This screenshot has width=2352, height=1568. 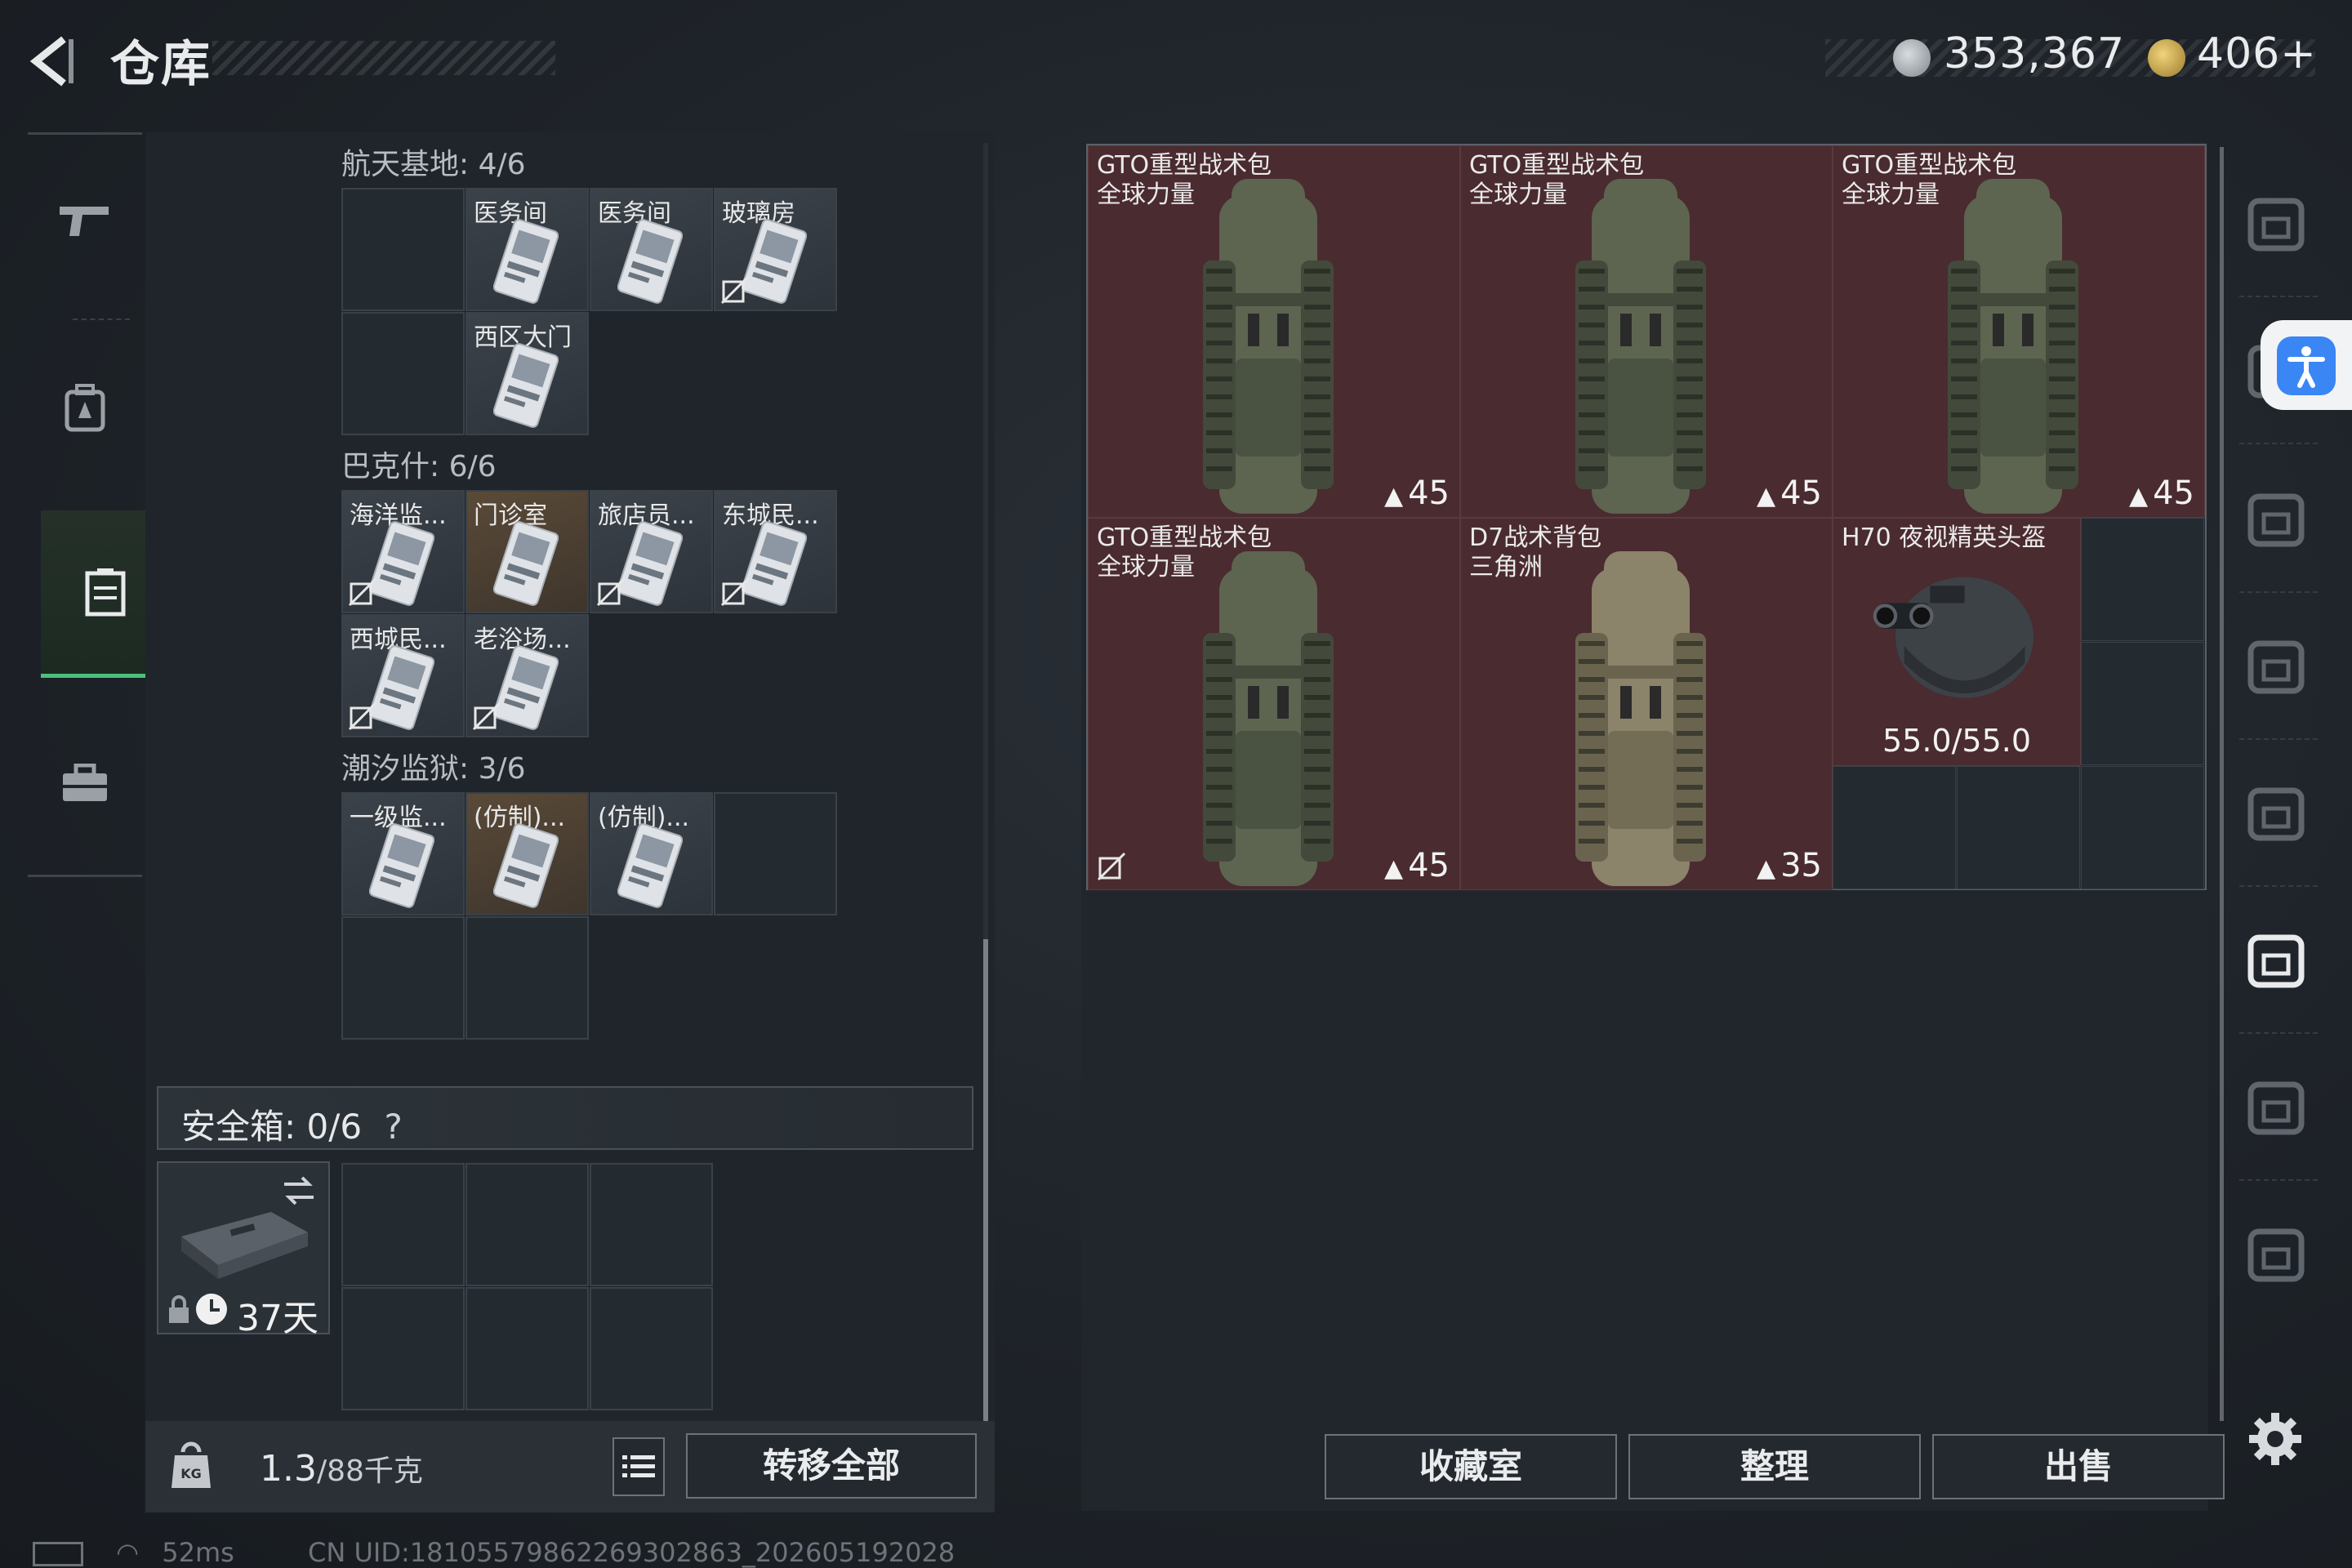 What do you see at coordinates (2276, 959) in the screenshot?
I see `pouch-iii-icon` at bounding box center [2276, 959].